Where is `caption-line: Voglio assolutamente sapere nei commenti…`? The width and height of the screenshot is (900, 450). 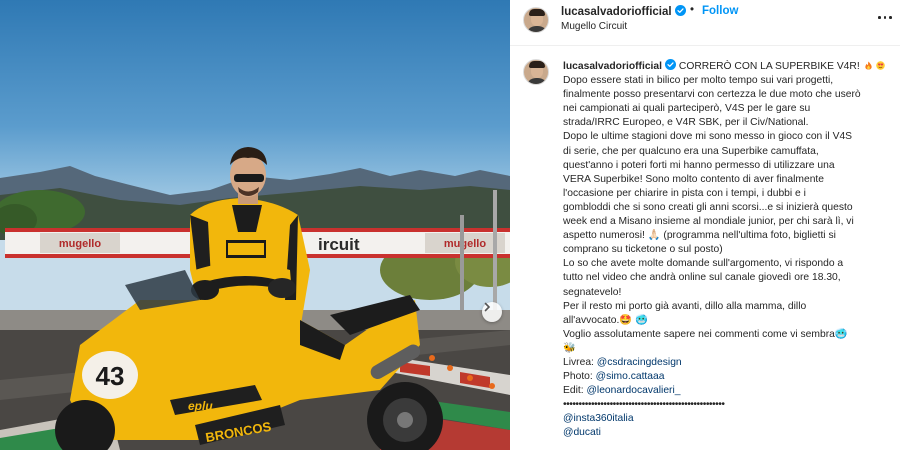
caption-line: Voglio assolutamente sapere nei commenti… is located at coordinates (705, 334).